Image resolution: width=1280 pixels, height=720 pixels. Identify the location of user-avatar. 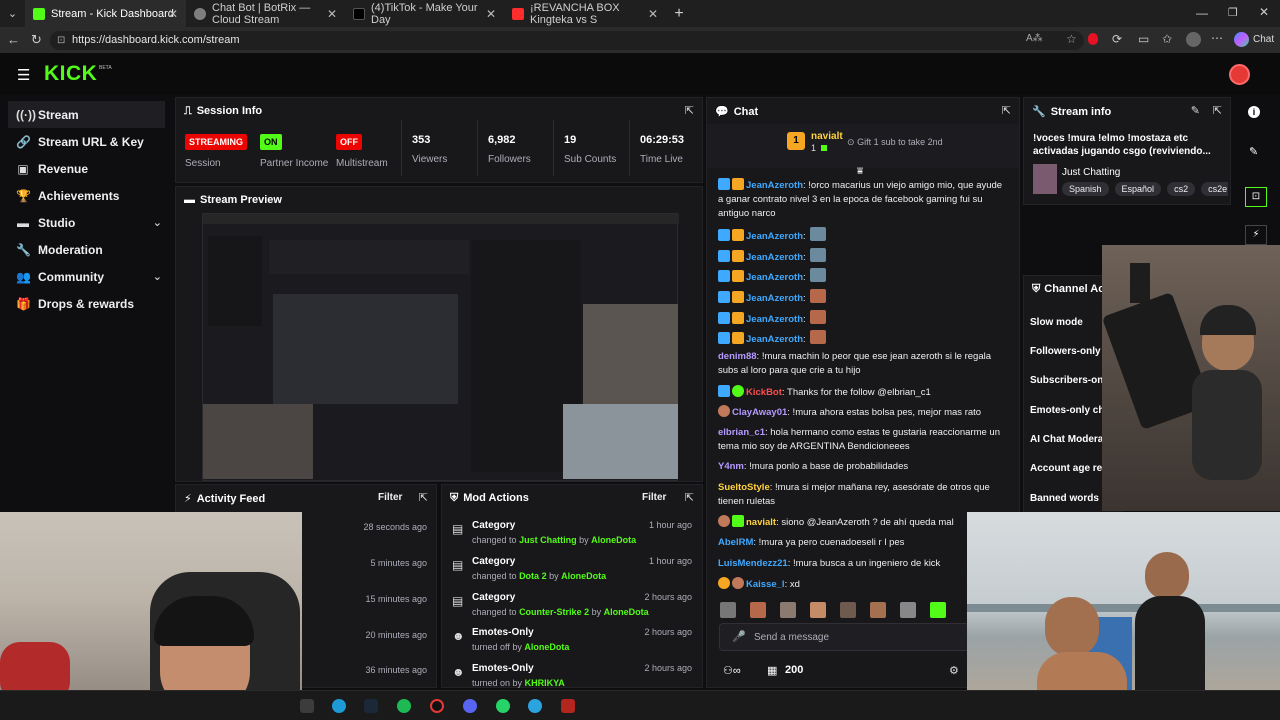
(1239, 74).